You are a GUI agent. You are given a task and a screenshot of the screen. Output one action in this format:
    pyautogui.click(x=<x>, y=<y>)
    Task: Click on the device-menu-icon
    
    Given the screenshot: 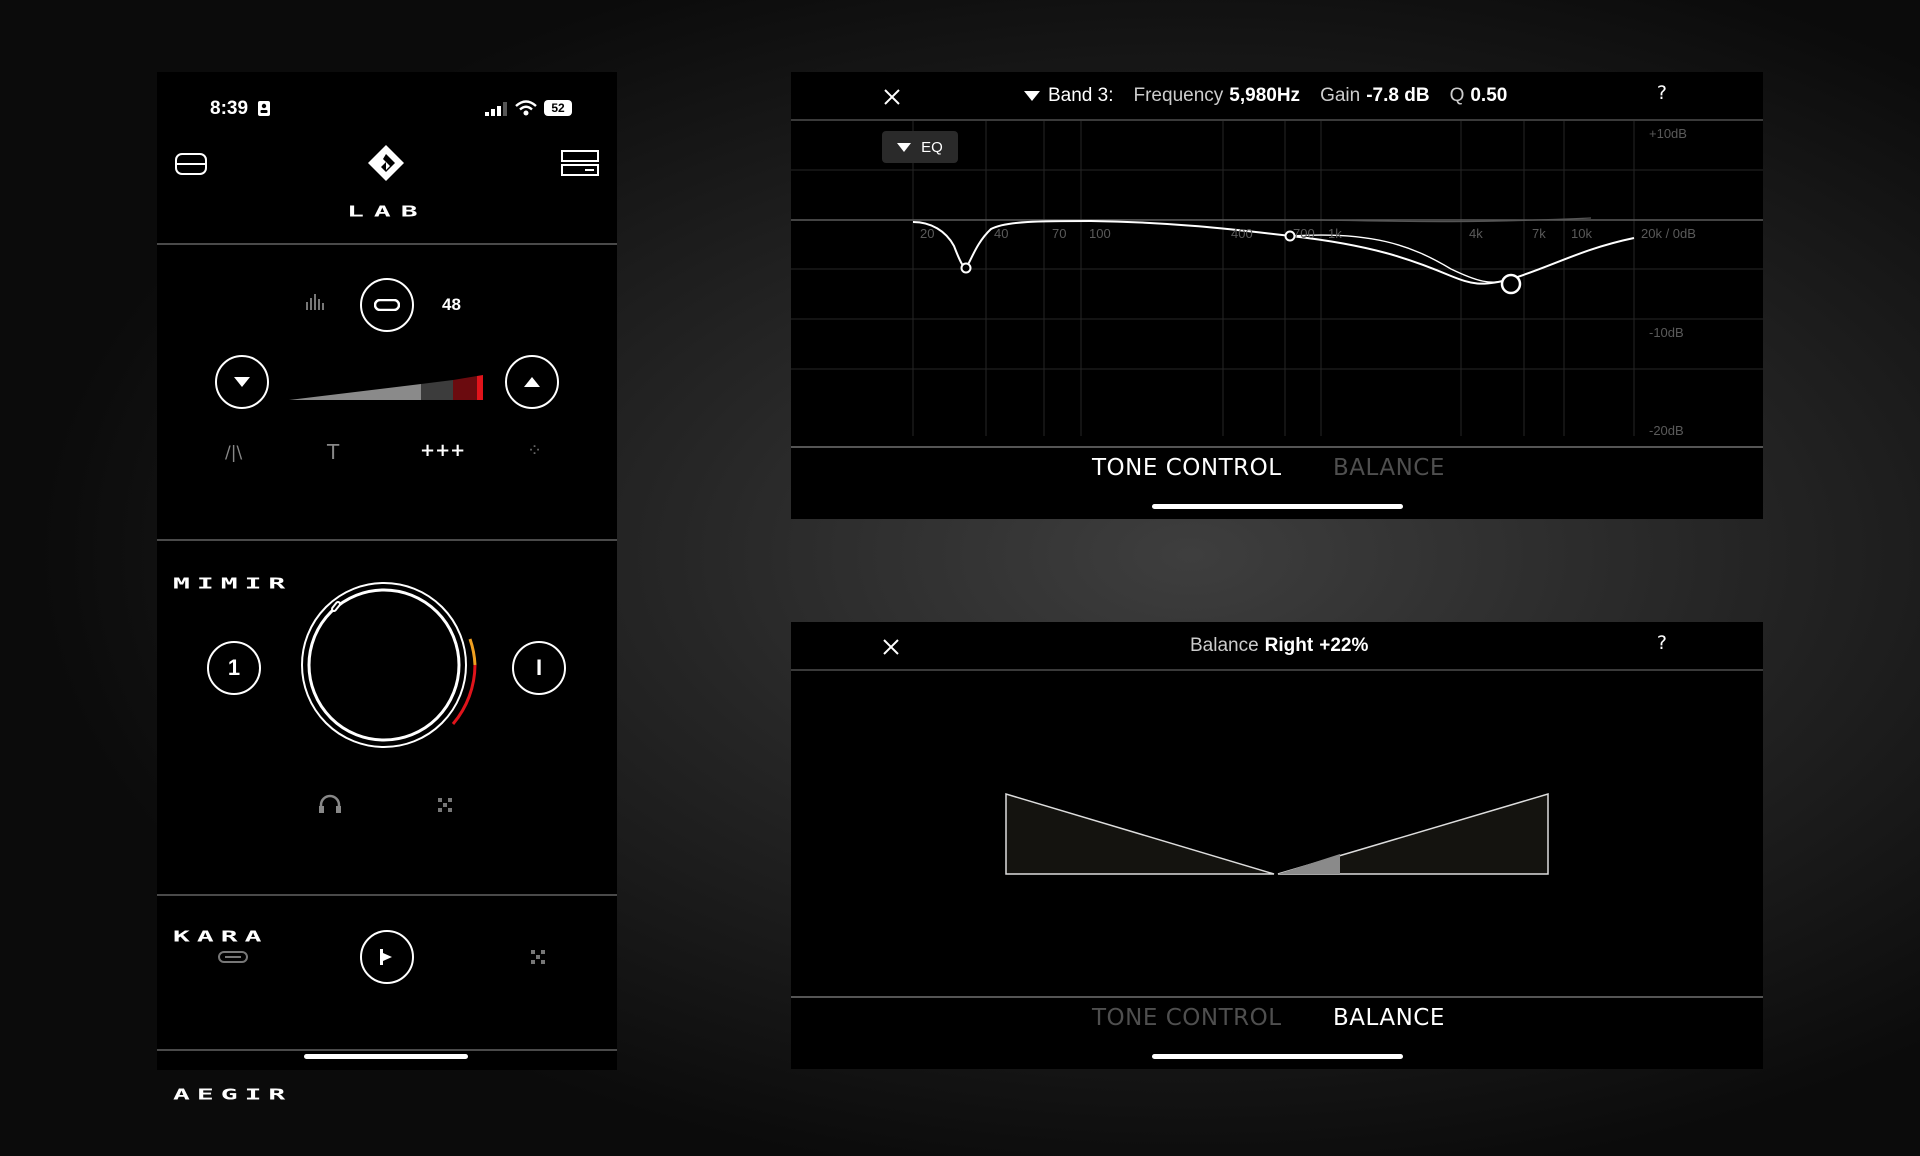 What is the action you would take?
    pyautogui.click(x=191, y=164)
    